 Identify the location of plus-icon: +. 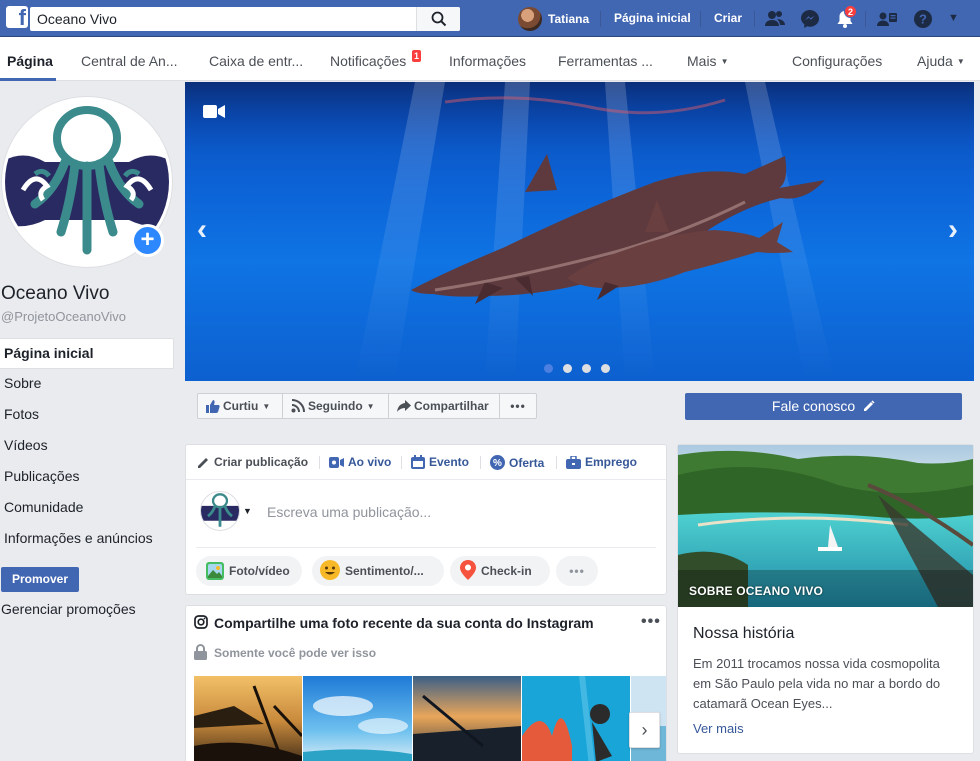
(147, 240).